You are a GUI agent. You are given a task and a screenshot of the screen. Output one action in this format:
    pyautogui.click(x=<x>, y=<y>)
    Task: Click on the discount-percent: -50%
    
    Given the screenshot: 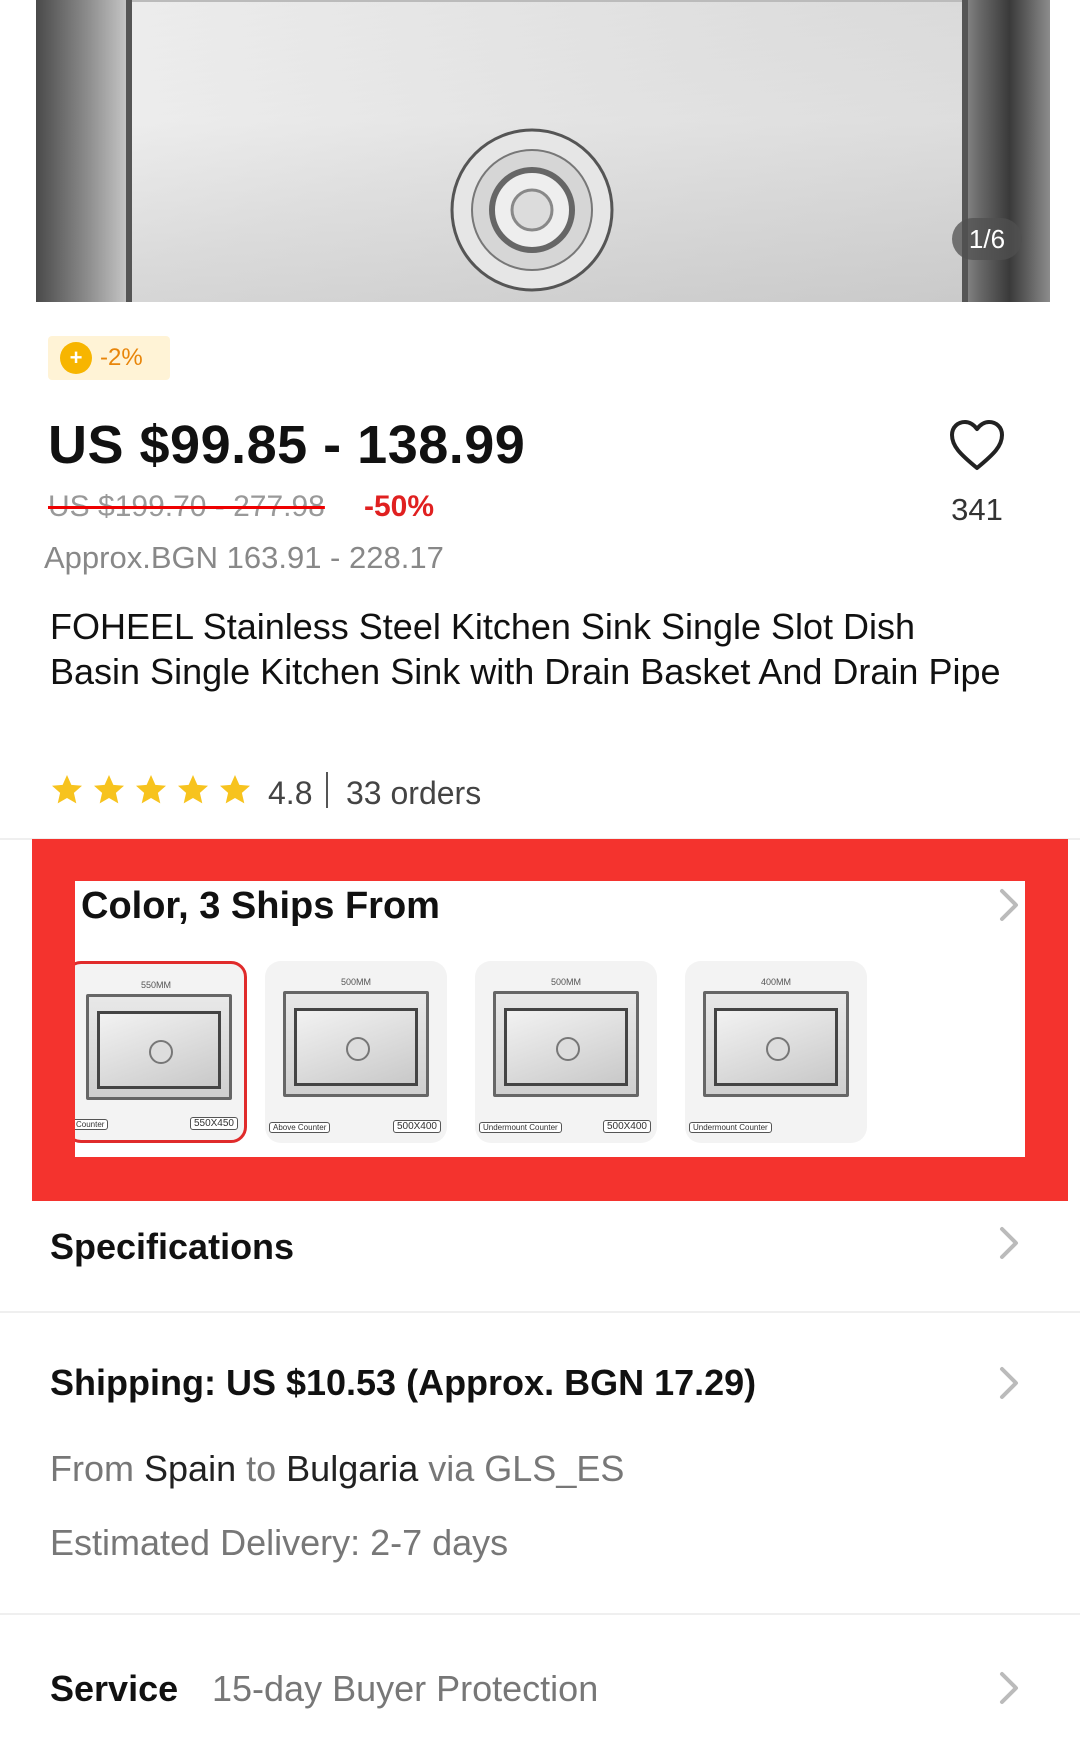 What is the action you would take?
    pyautogui.click(x=399, y=506)
    